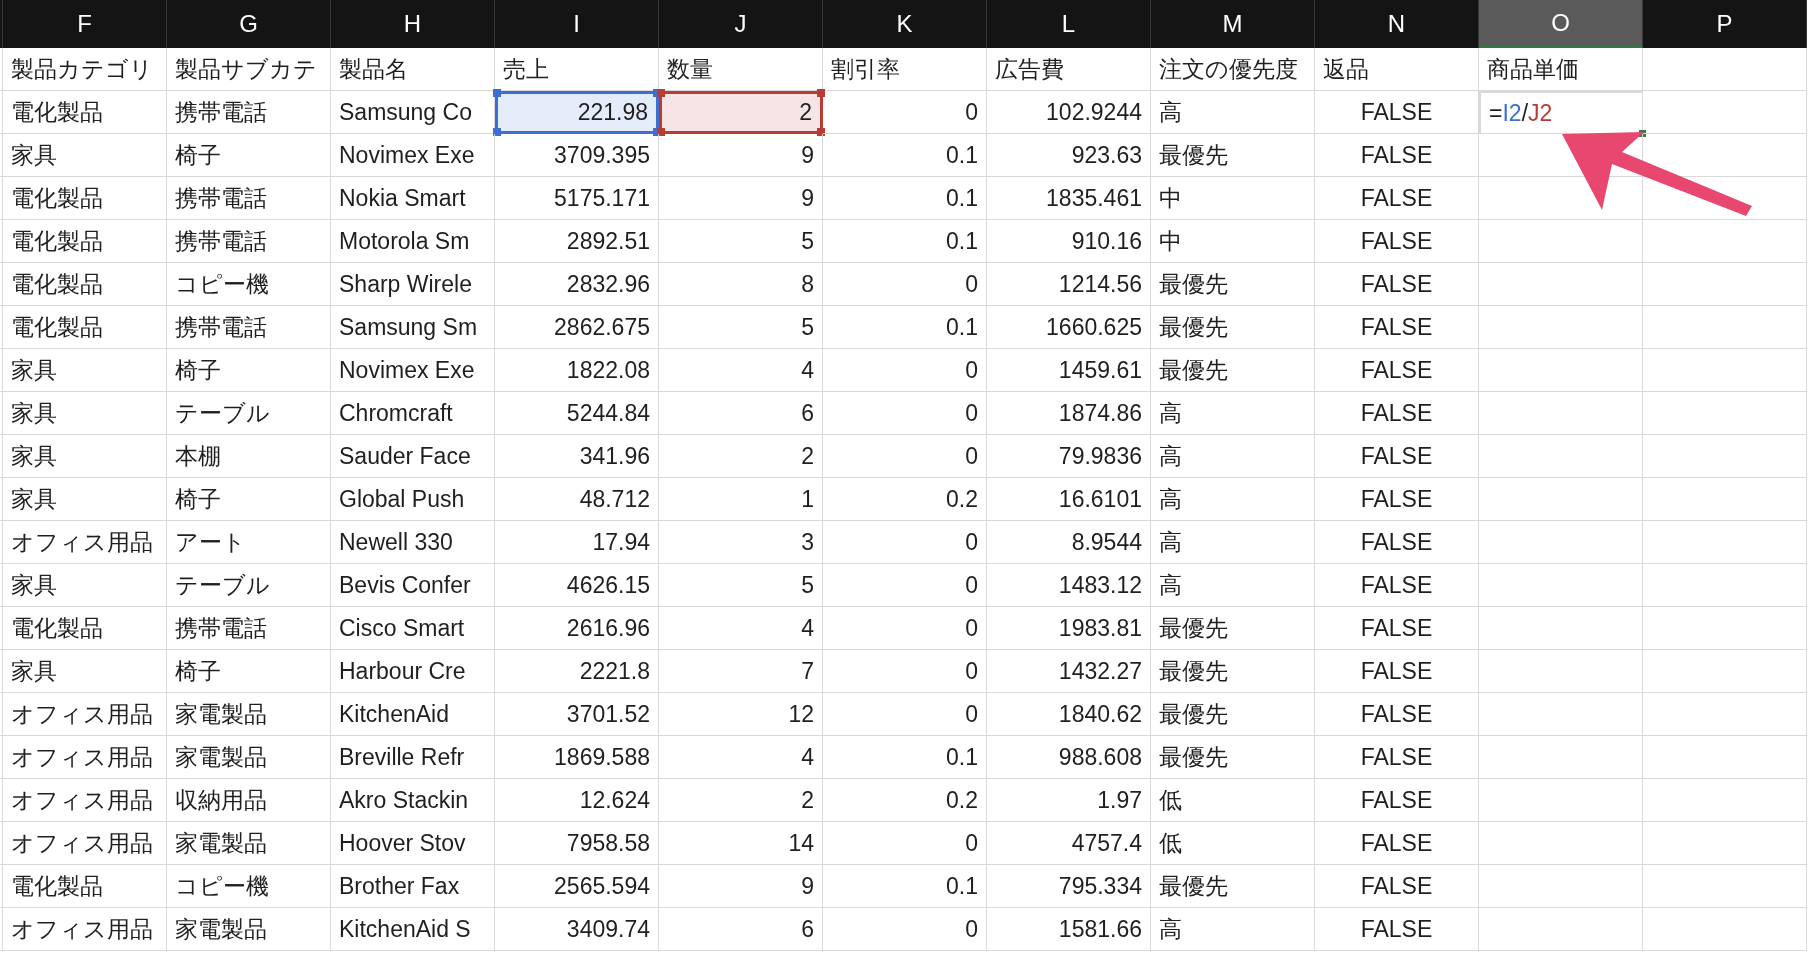  What do you see at coordinates (577, 198) in the screenshot?
I see `table-cell: 5175.171` at bounding box center [577, 198].